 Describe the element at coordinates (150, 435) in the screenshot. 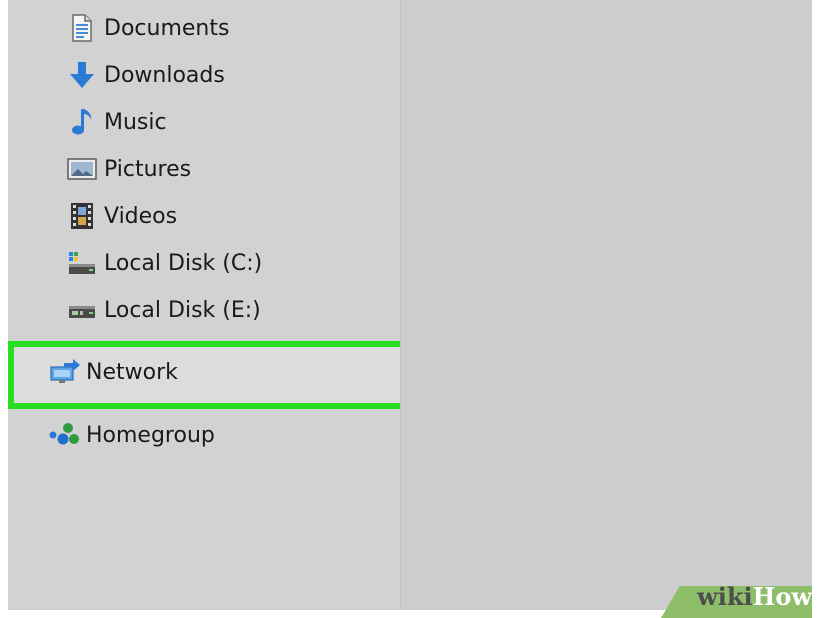

I see `nav-item-label: Homegroup` at that location.